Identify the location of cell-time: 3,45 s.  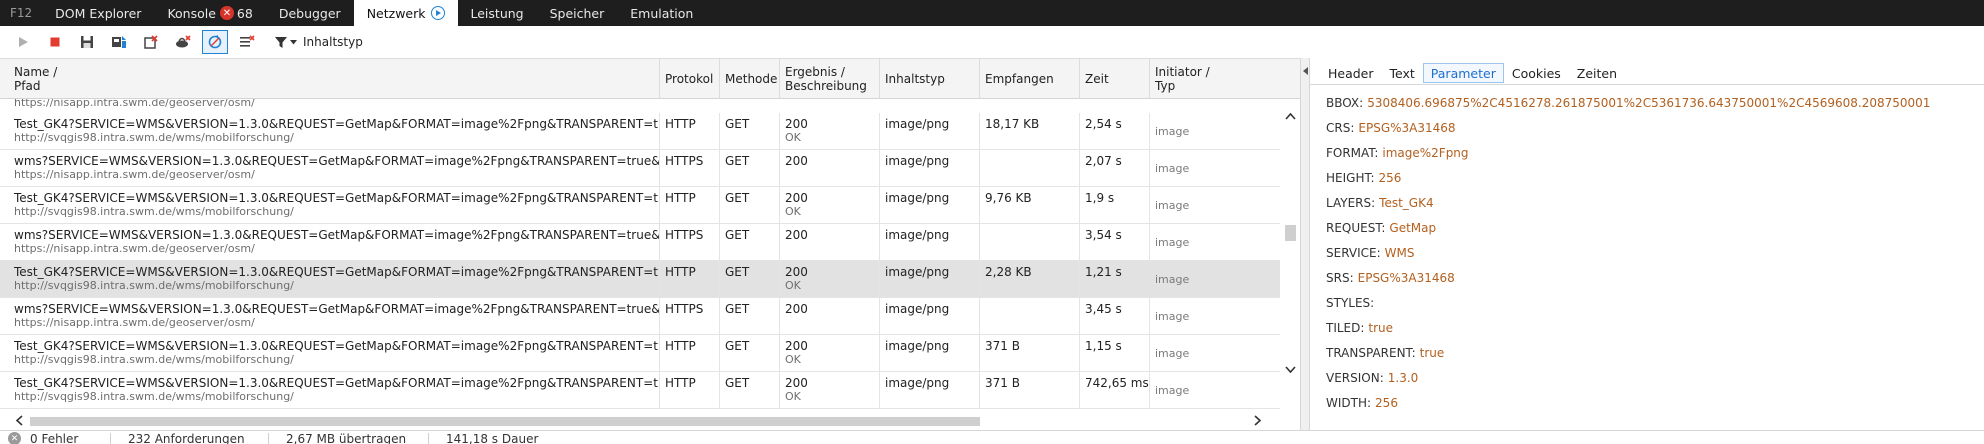
(1115, 316).